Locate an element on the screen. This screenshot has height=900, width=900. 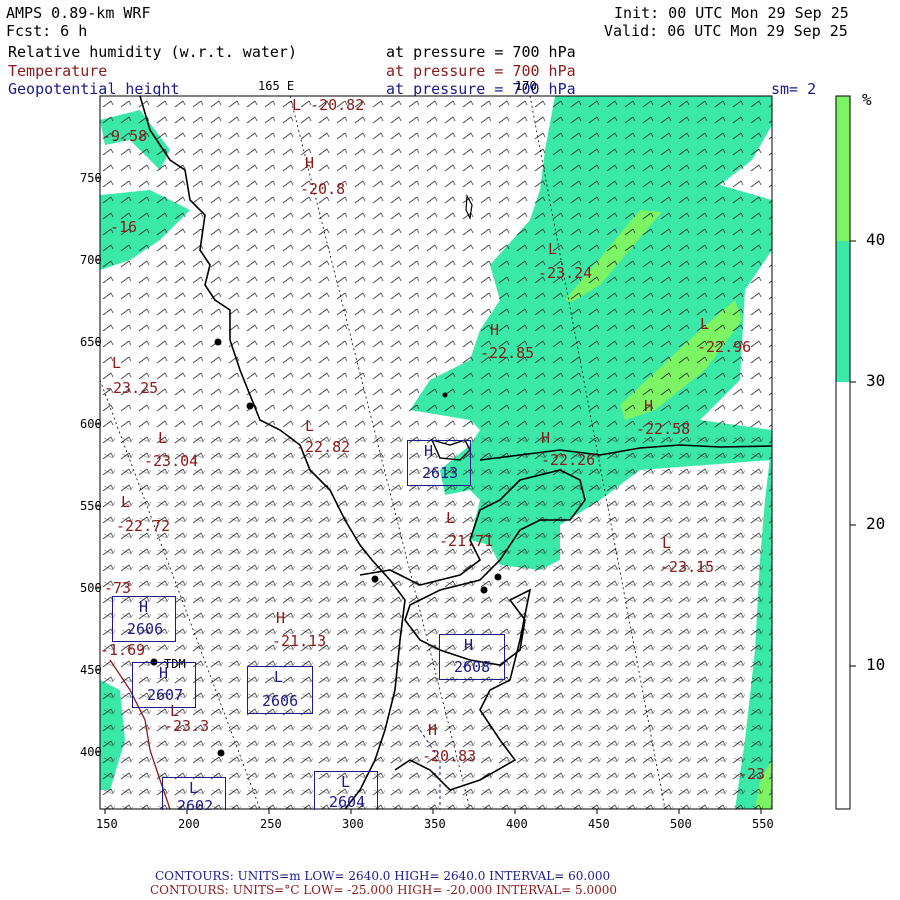
height-marker-value: 2608 is located at coordinates (472, 667).